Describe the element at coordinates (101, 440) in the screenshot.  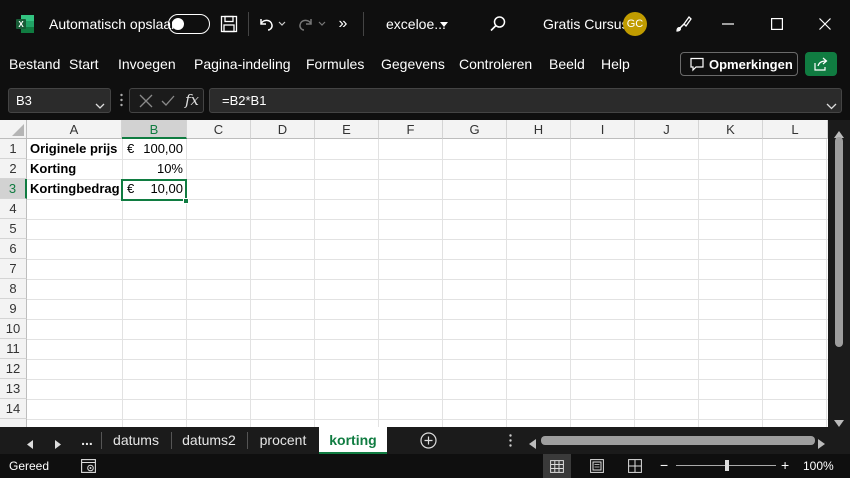
I see `tab-separator` at that location.